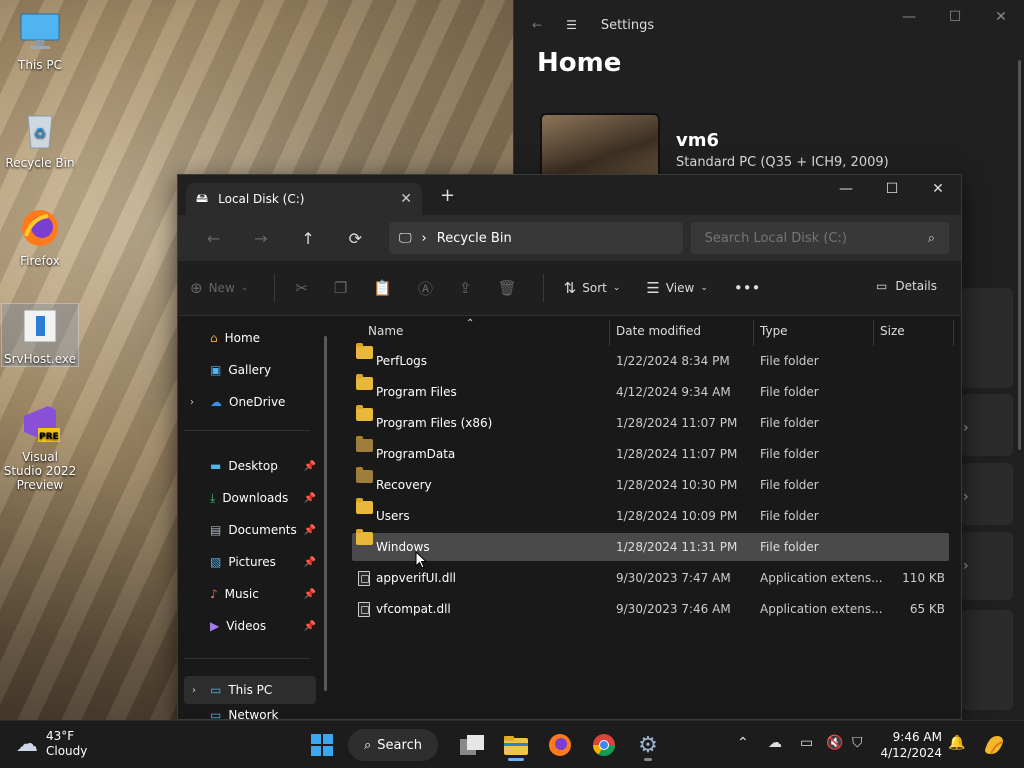 The width and height of the screenshot is (1024, 768). Describe the element at coordinates (560, 745) in the screenshot. I see `firefox-taskbar-button` at that location.